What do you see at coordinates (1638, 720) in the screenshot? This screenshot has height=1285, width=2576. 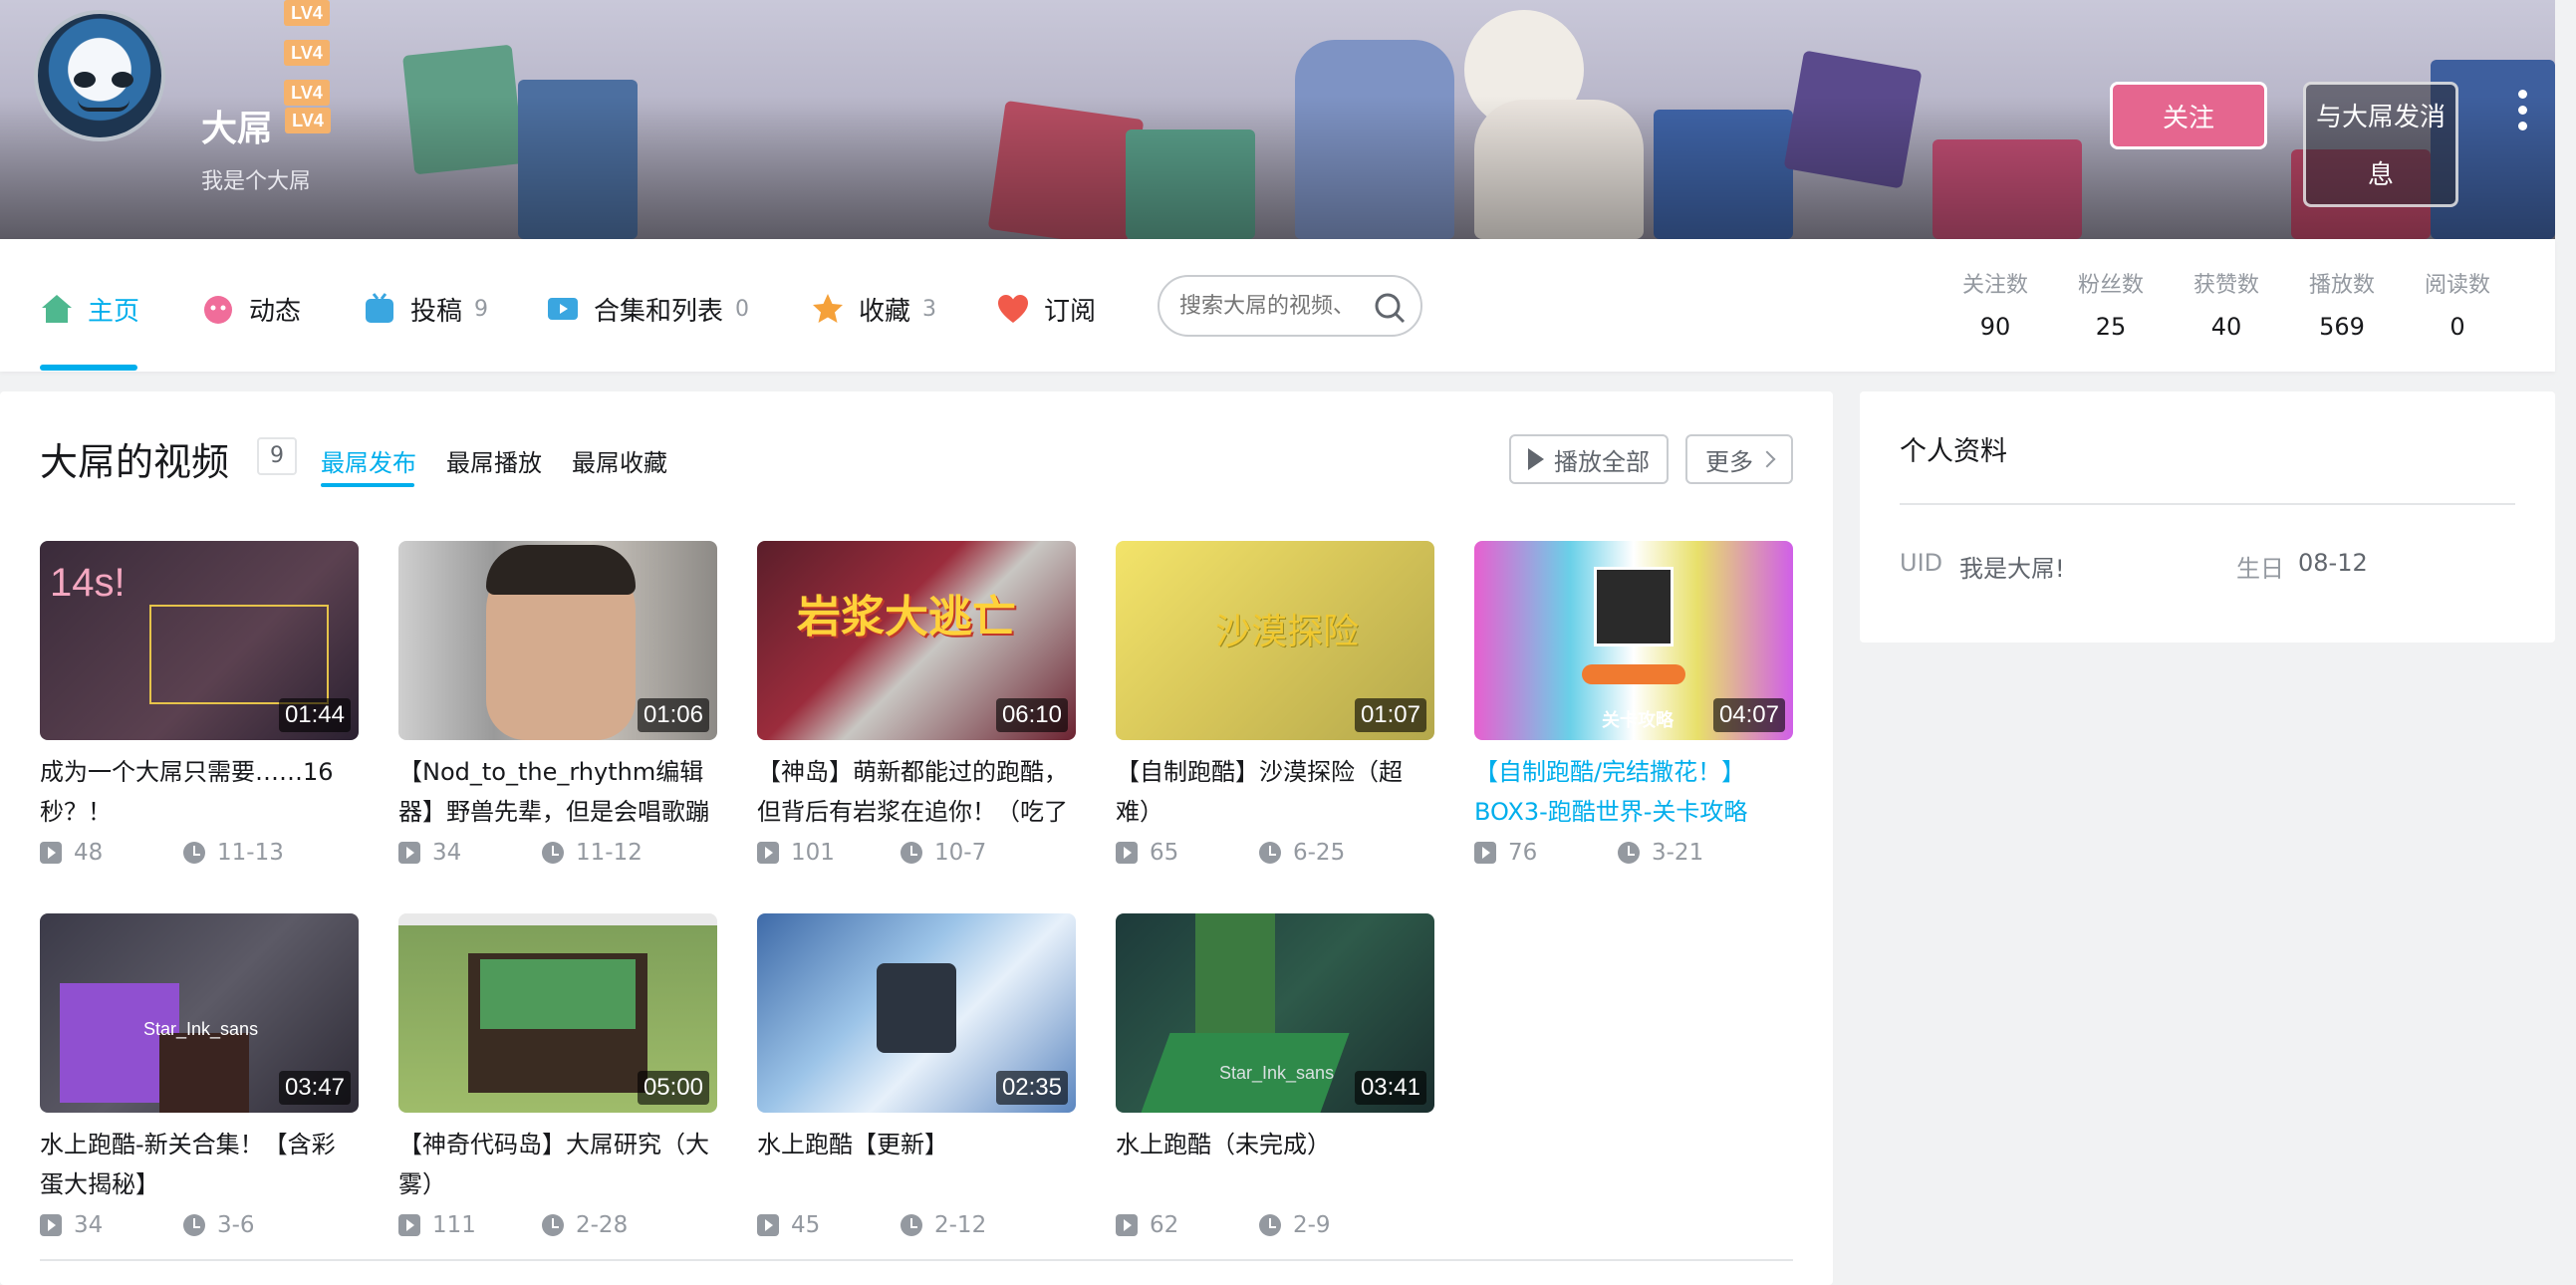 I see `thumbnail-caption: 关卡攻略` at bounding box center [1638, 720].